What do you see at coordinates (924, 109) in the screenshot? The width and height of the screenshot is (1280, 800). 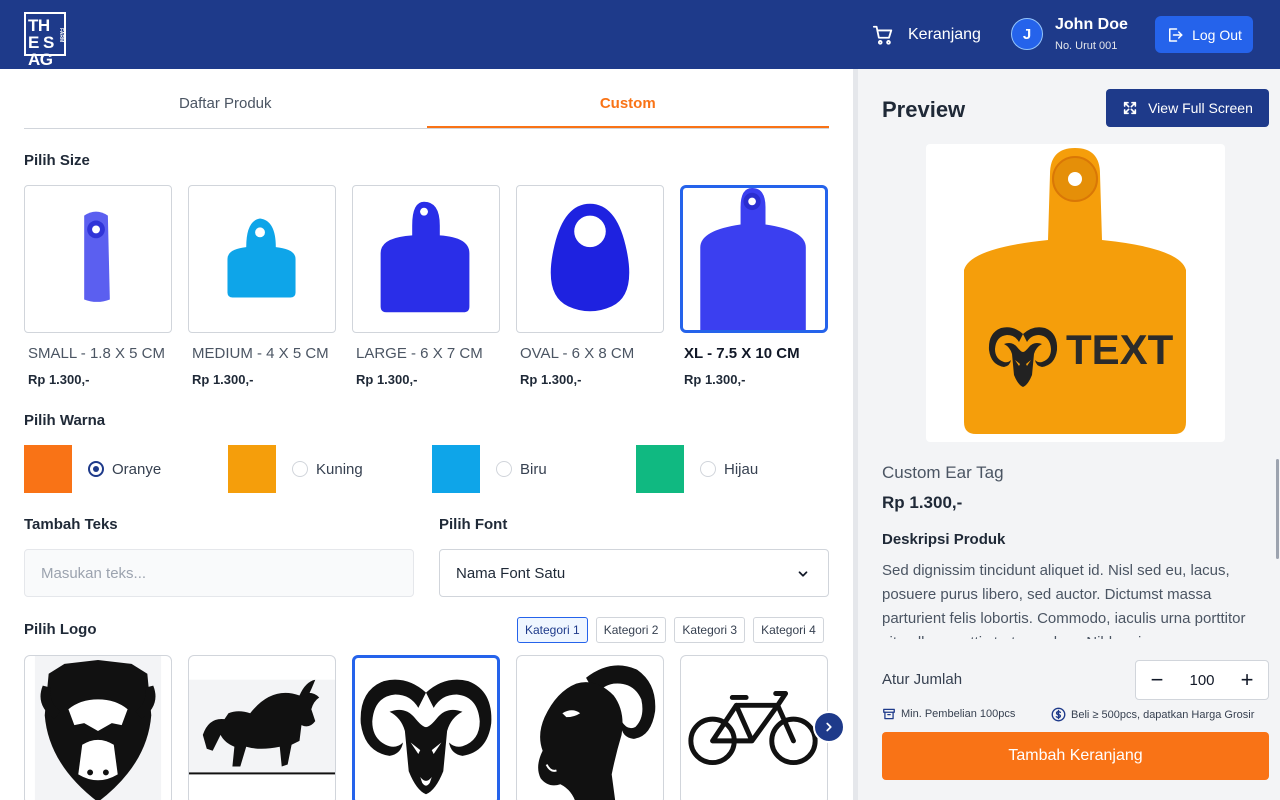 I see `preview-title: Preview` at bounding box center [924, 109].